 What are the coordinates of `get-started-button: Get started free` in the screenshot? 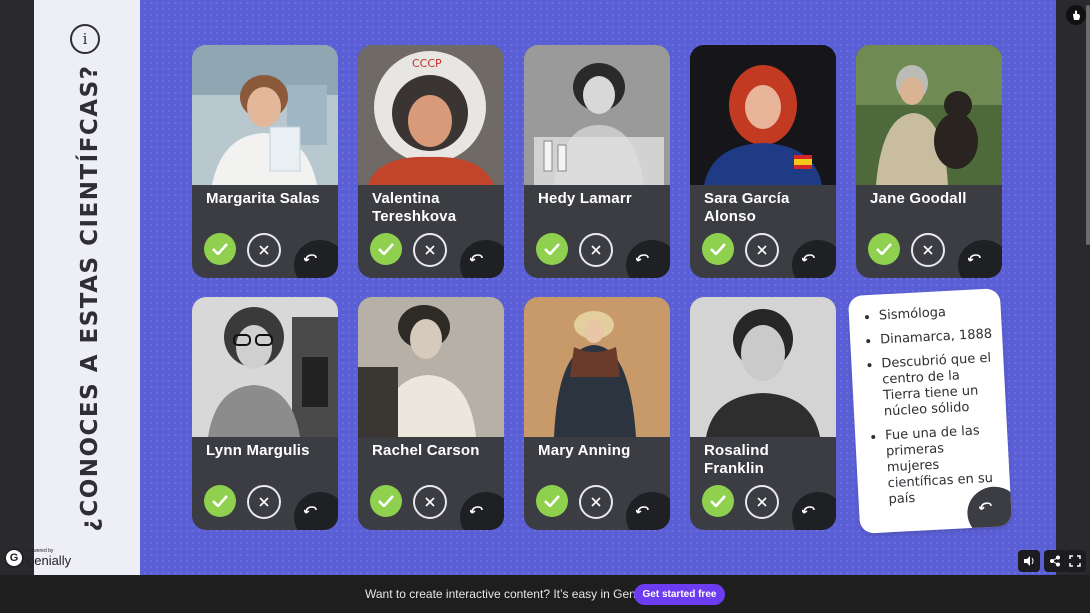 It's located at (679, 594).